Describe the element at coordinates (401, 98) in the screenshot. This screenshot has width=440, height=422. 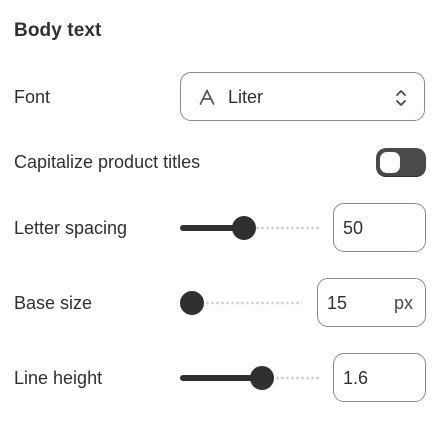
I see `chevron-up-down-icon` at that location.